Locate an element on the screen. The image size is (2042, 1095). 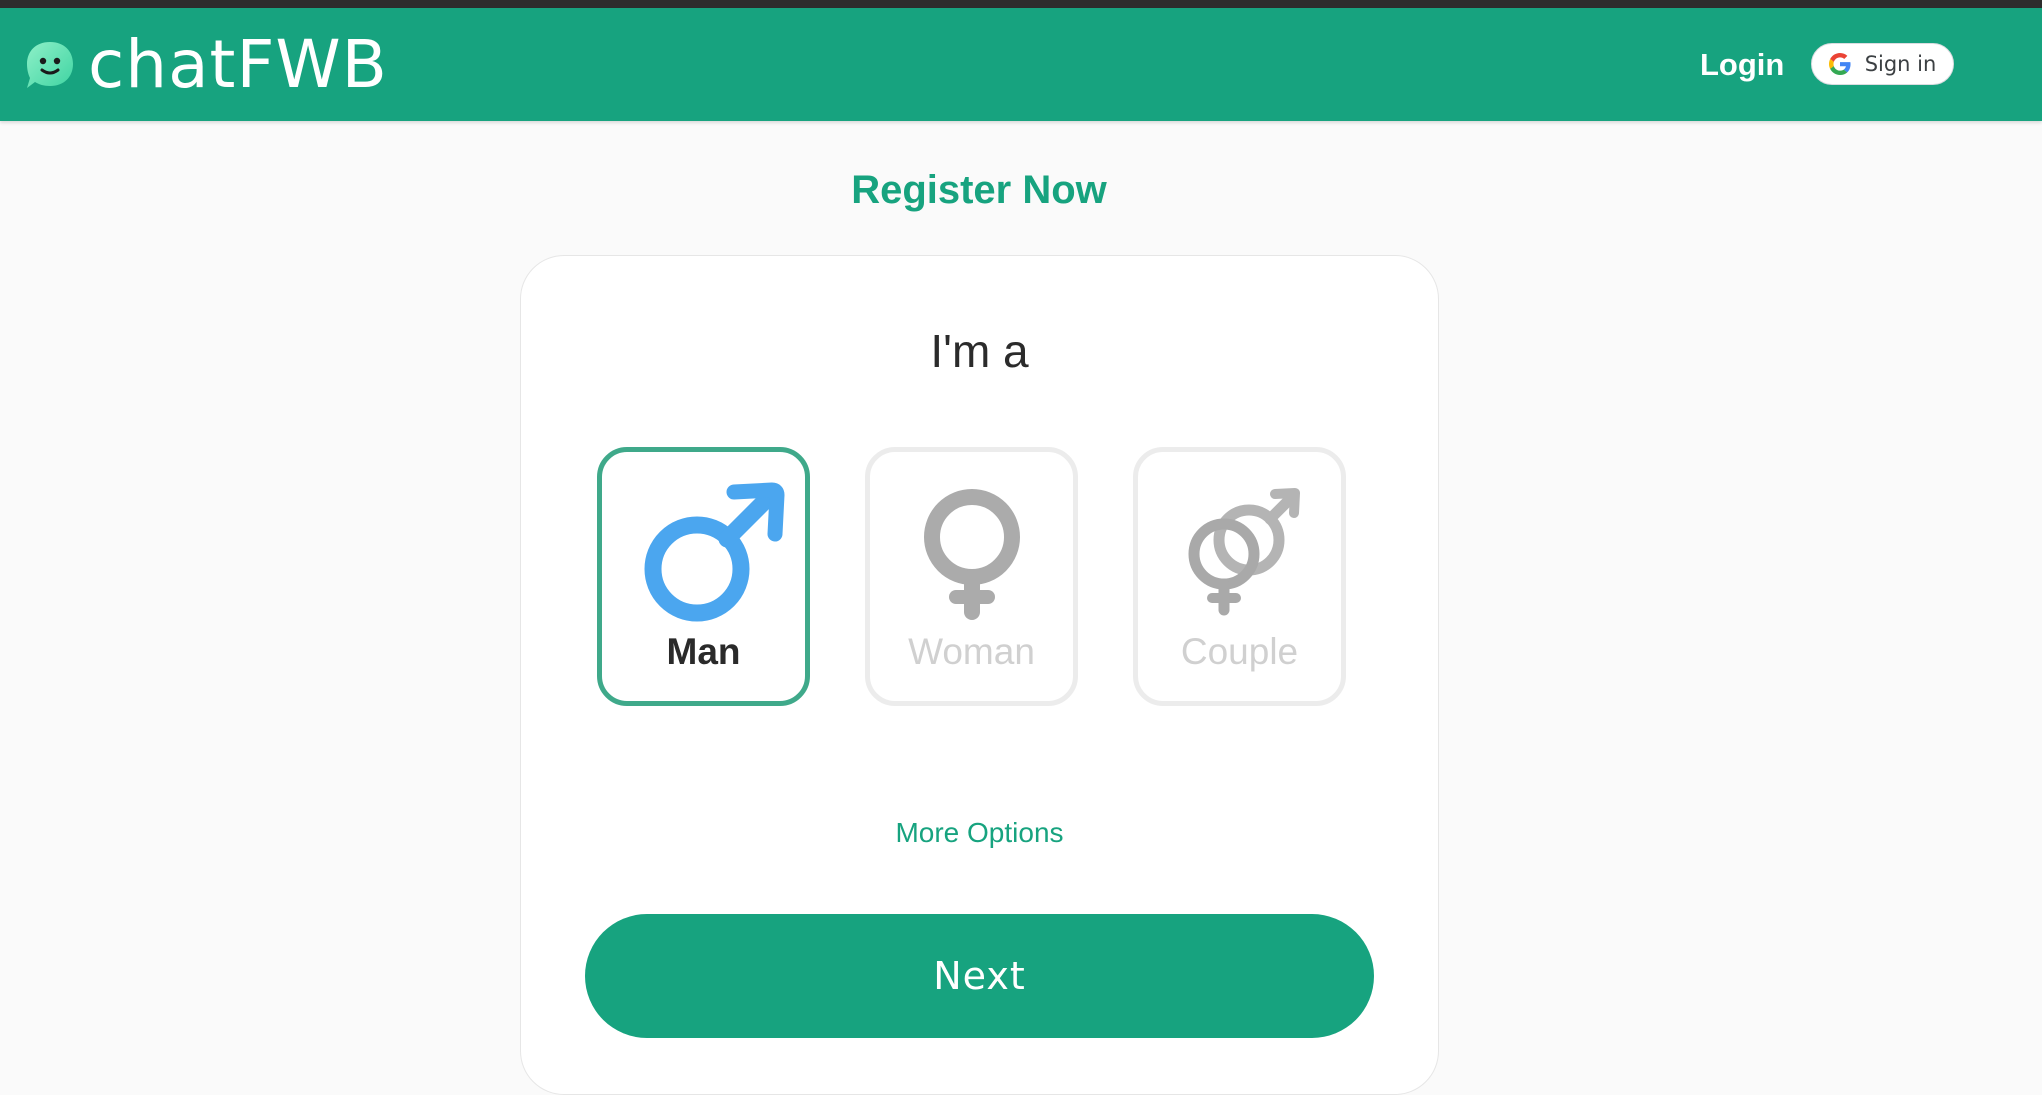
gender-option-couple: Couple is located at coordinates (1239, 576).